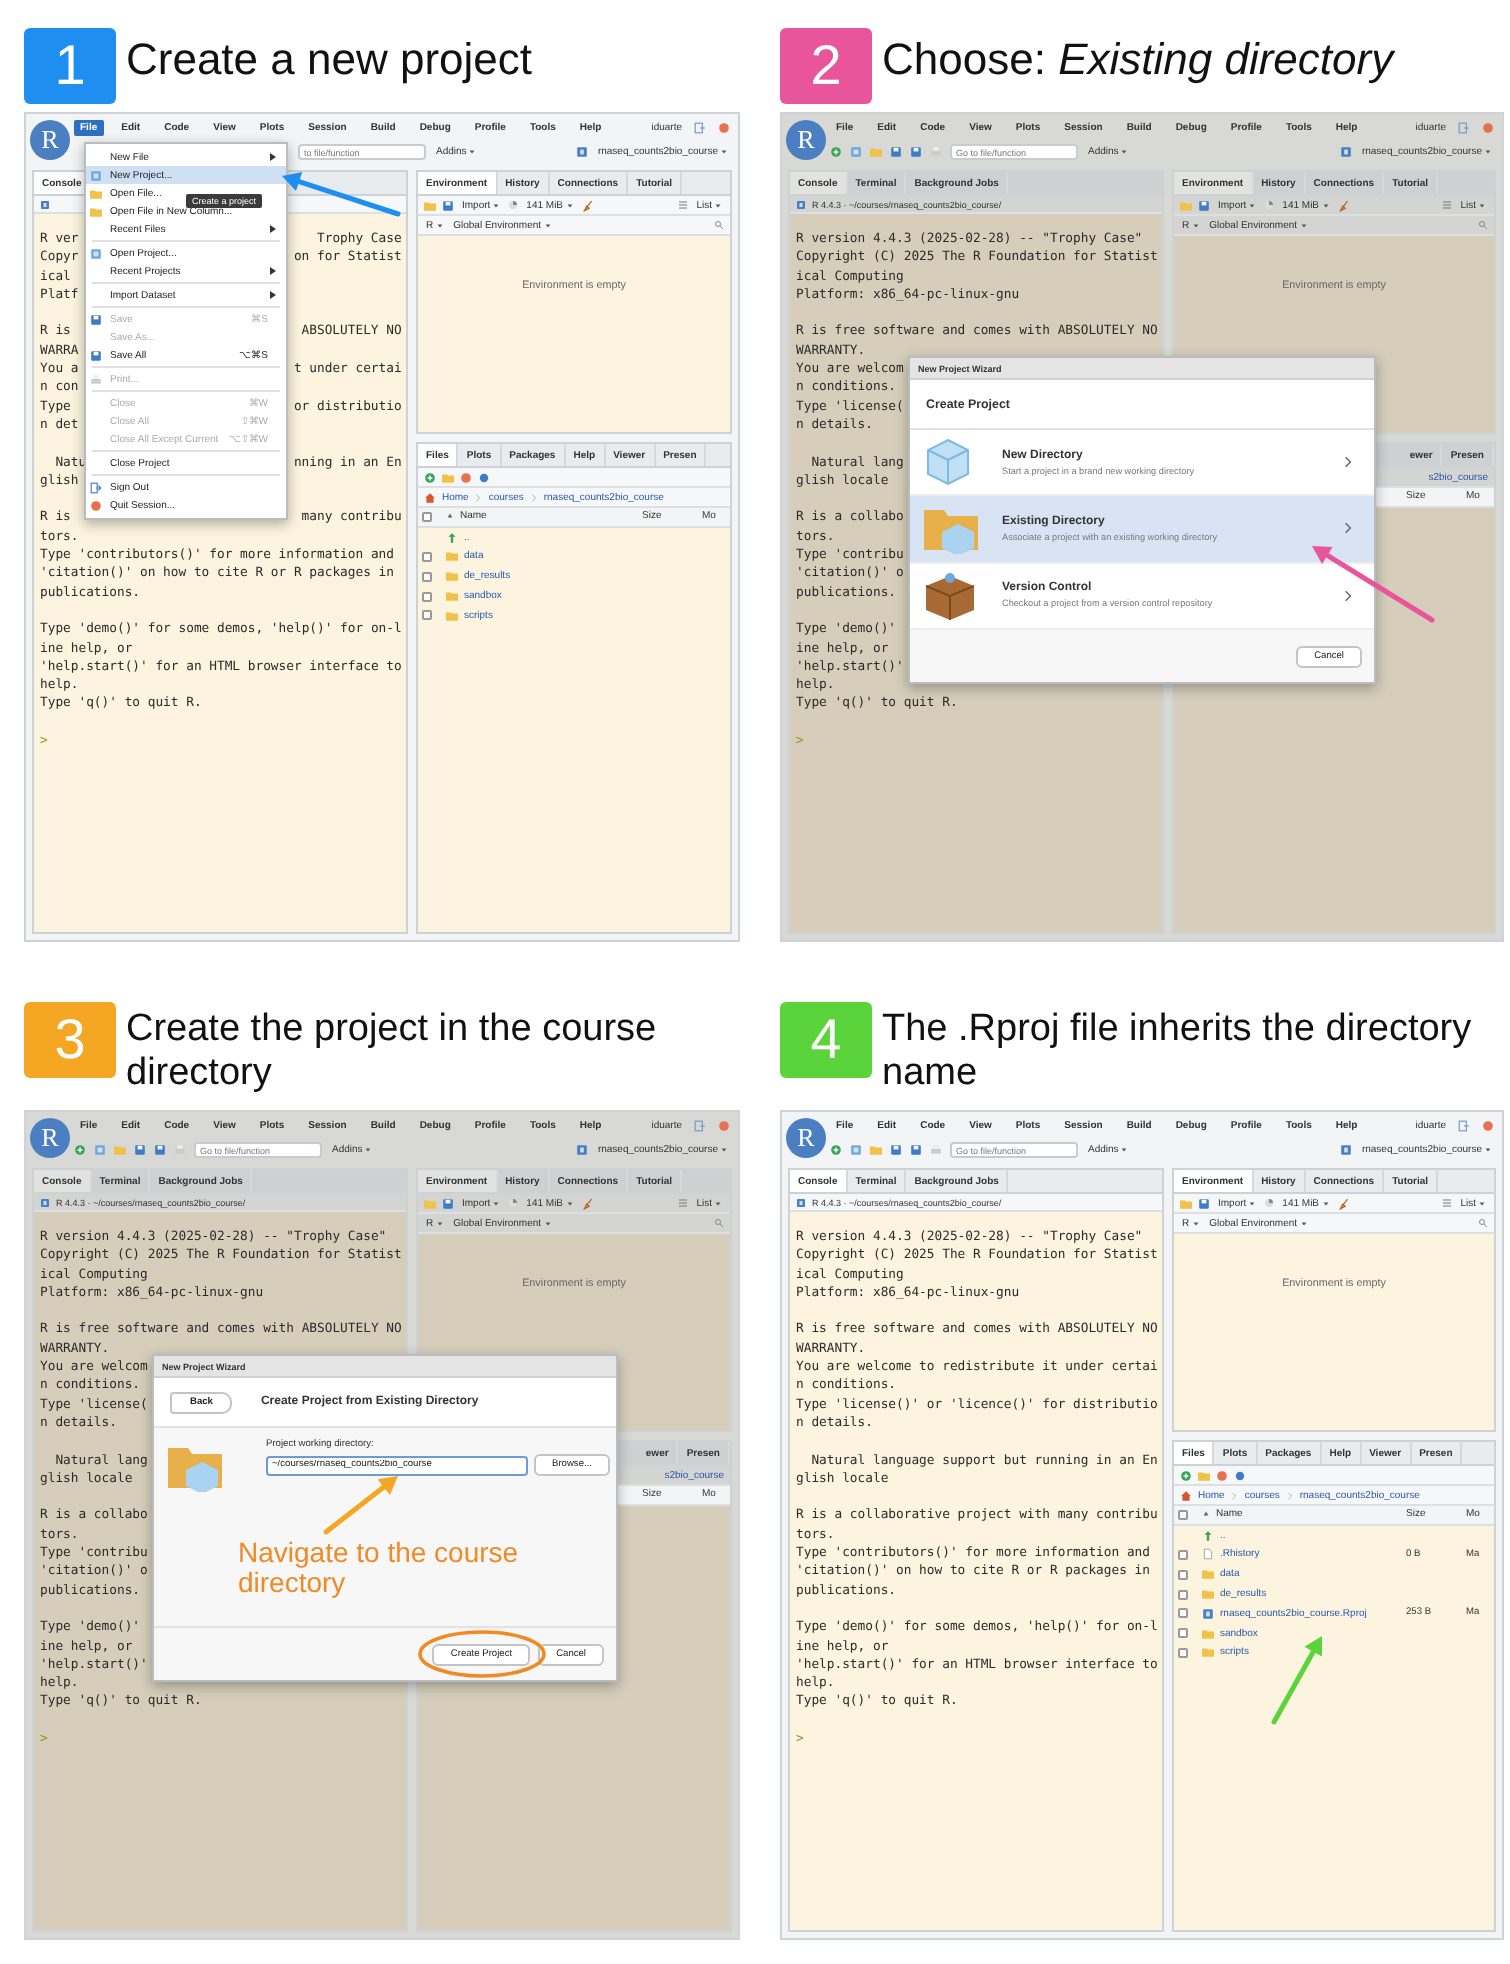  What do you see at coordinates (950, 595) in the screenshot?
I see `box-icon` at bounding box center [950, 595].